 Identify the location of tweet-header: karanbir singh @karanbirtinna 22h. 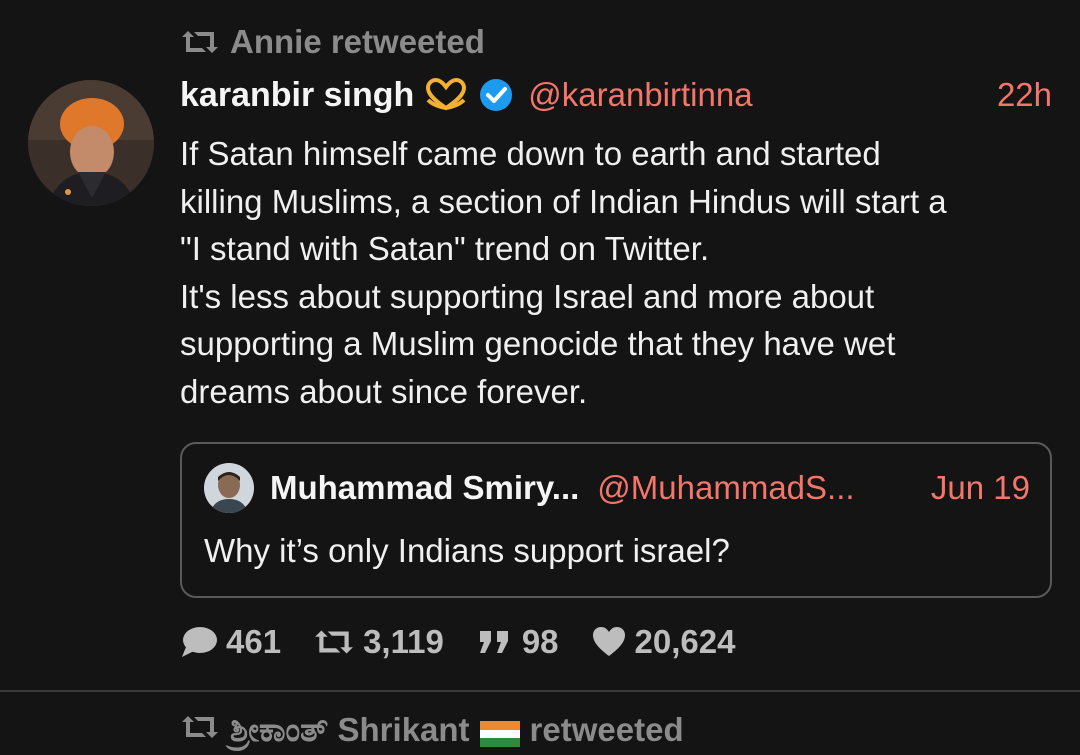
(616, 95).